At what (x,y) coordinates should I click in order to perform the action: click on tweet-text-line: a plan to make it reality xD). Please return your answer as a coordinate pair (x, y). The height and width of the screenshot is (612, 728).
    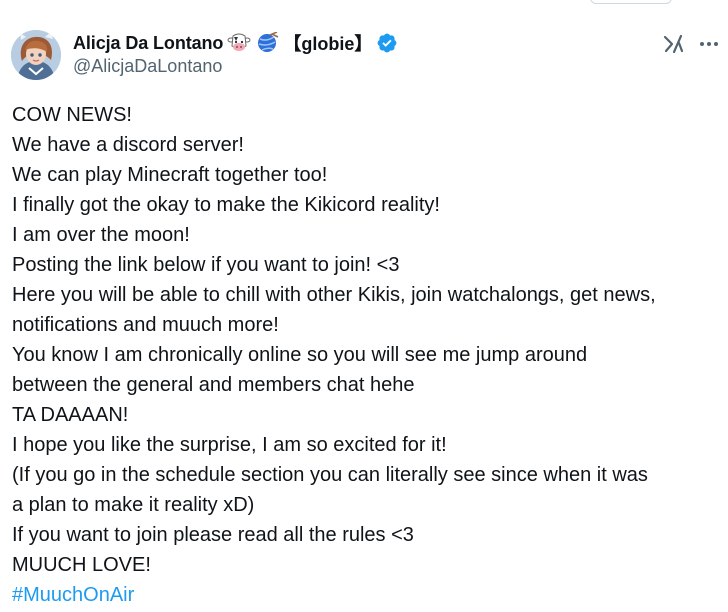
    Looking at the image, I should click on (133, 505).